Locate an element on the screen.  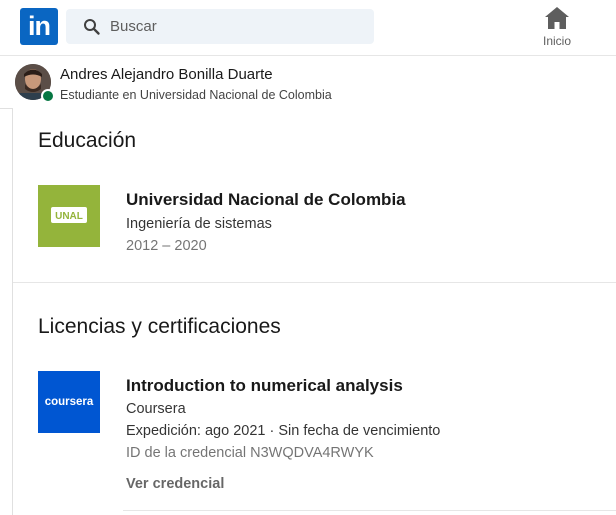
item-divider is located at coordinates (369, 510).